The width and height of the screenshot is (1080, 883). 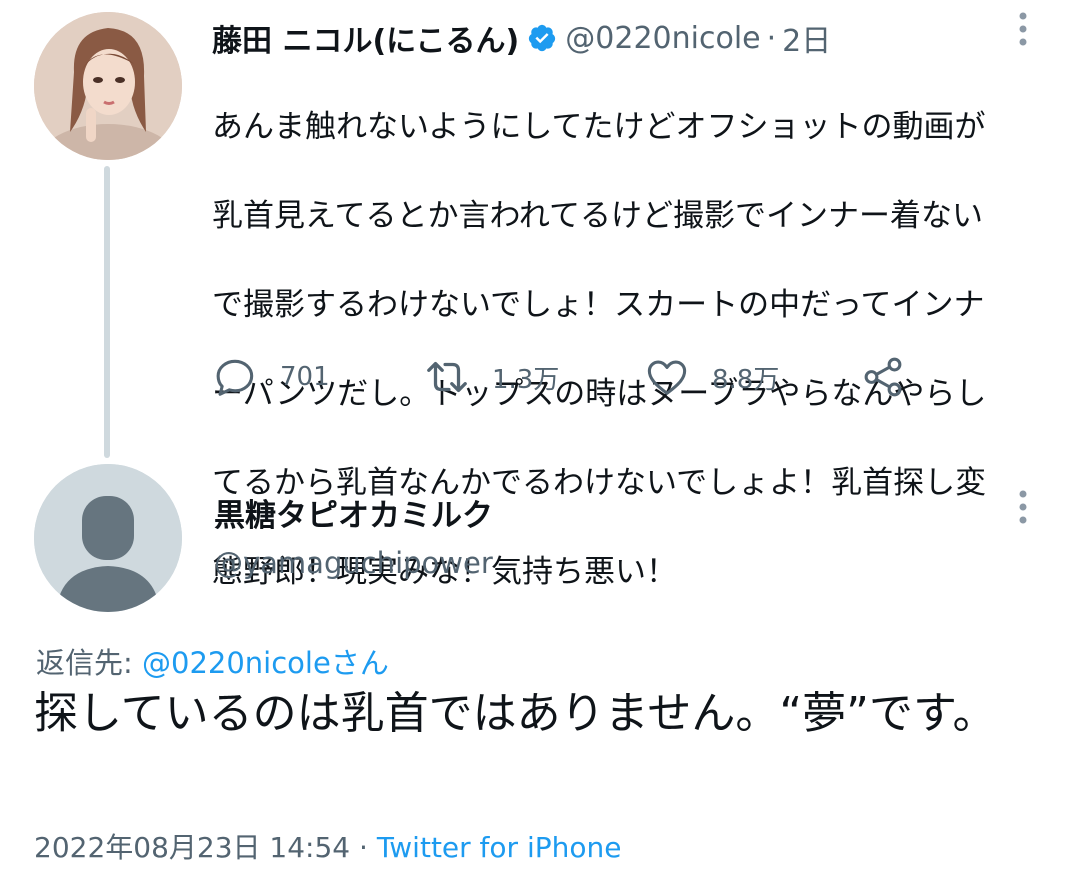 What do you see at coordinates (597, 215) in the screenshot?
I see `tweet-text-line: 乳首見えてるとか言われてるけど撮影でインナー着ない` at bounding box center [597, 215].